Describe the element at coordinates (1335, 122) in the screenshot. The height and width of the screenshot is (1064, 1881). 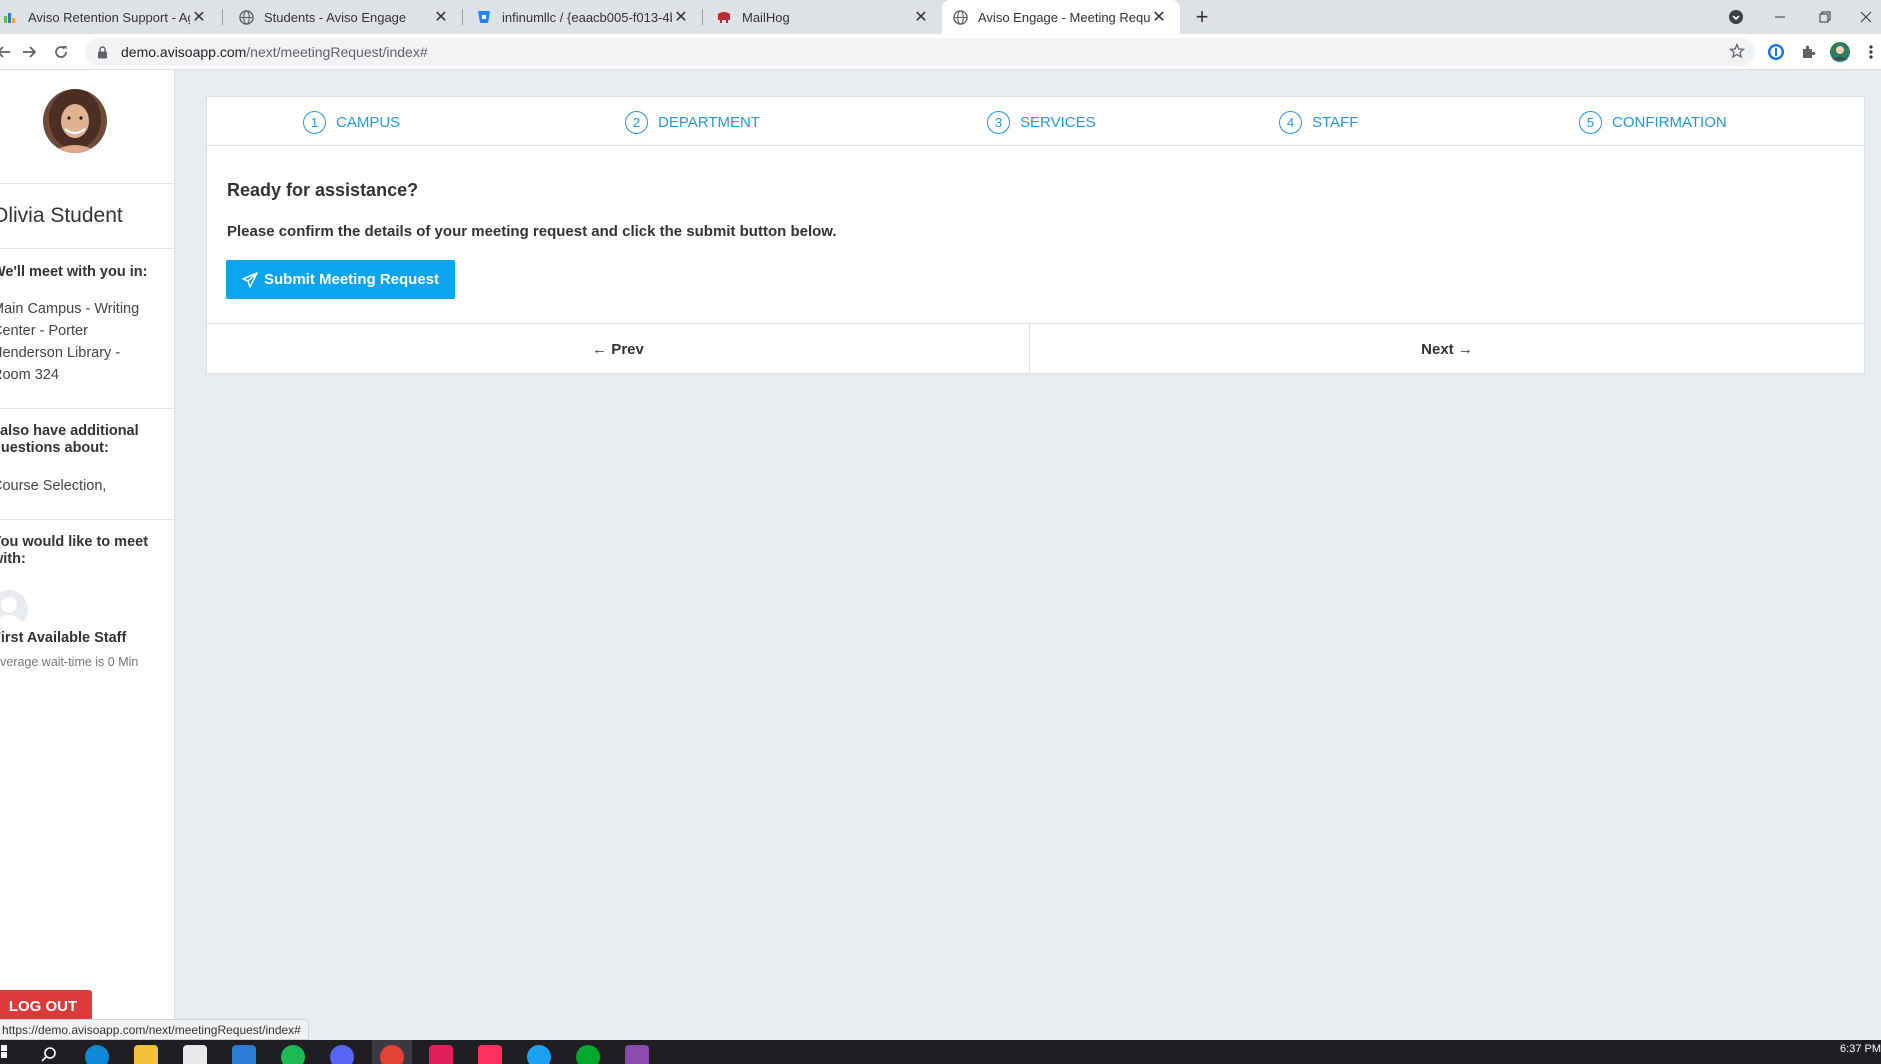
I see `step-label: STAFF` at that location.